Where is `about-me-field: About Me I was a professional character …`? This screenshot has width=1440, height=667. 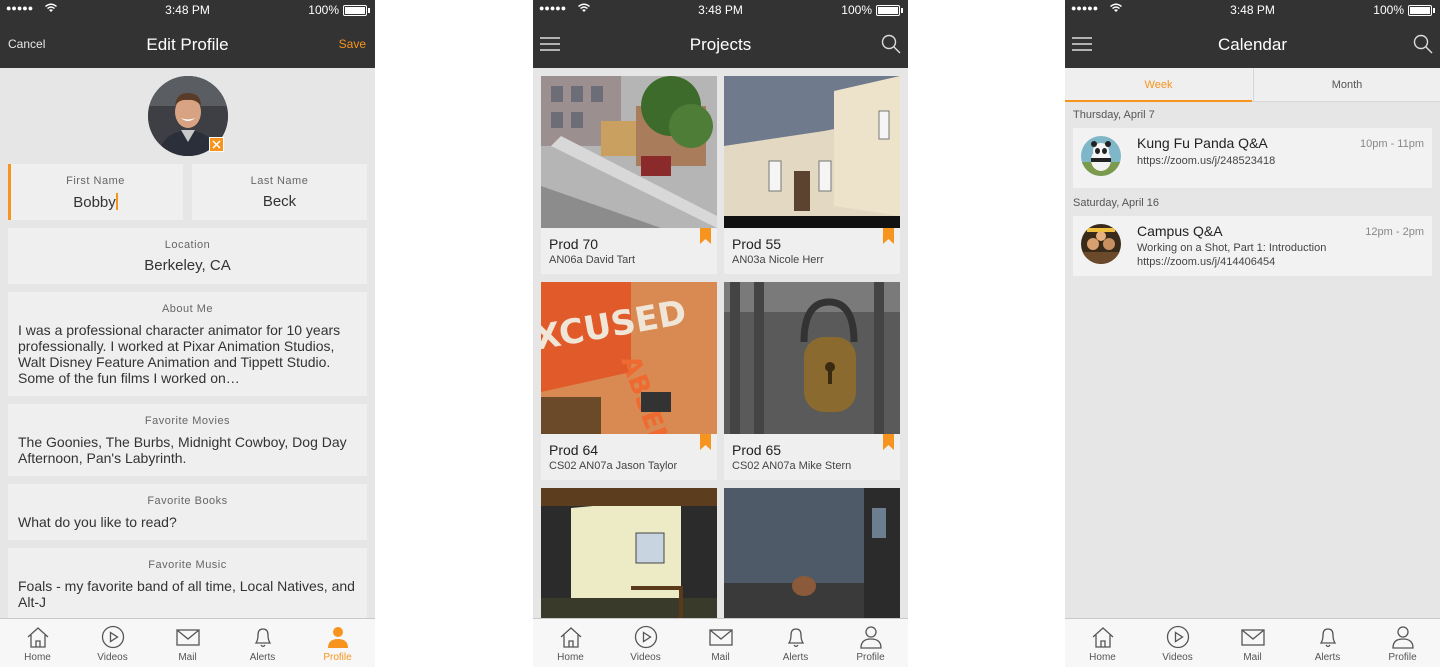
about-me-field: About Me I was a professional character … is located at coordinates (187, 344).